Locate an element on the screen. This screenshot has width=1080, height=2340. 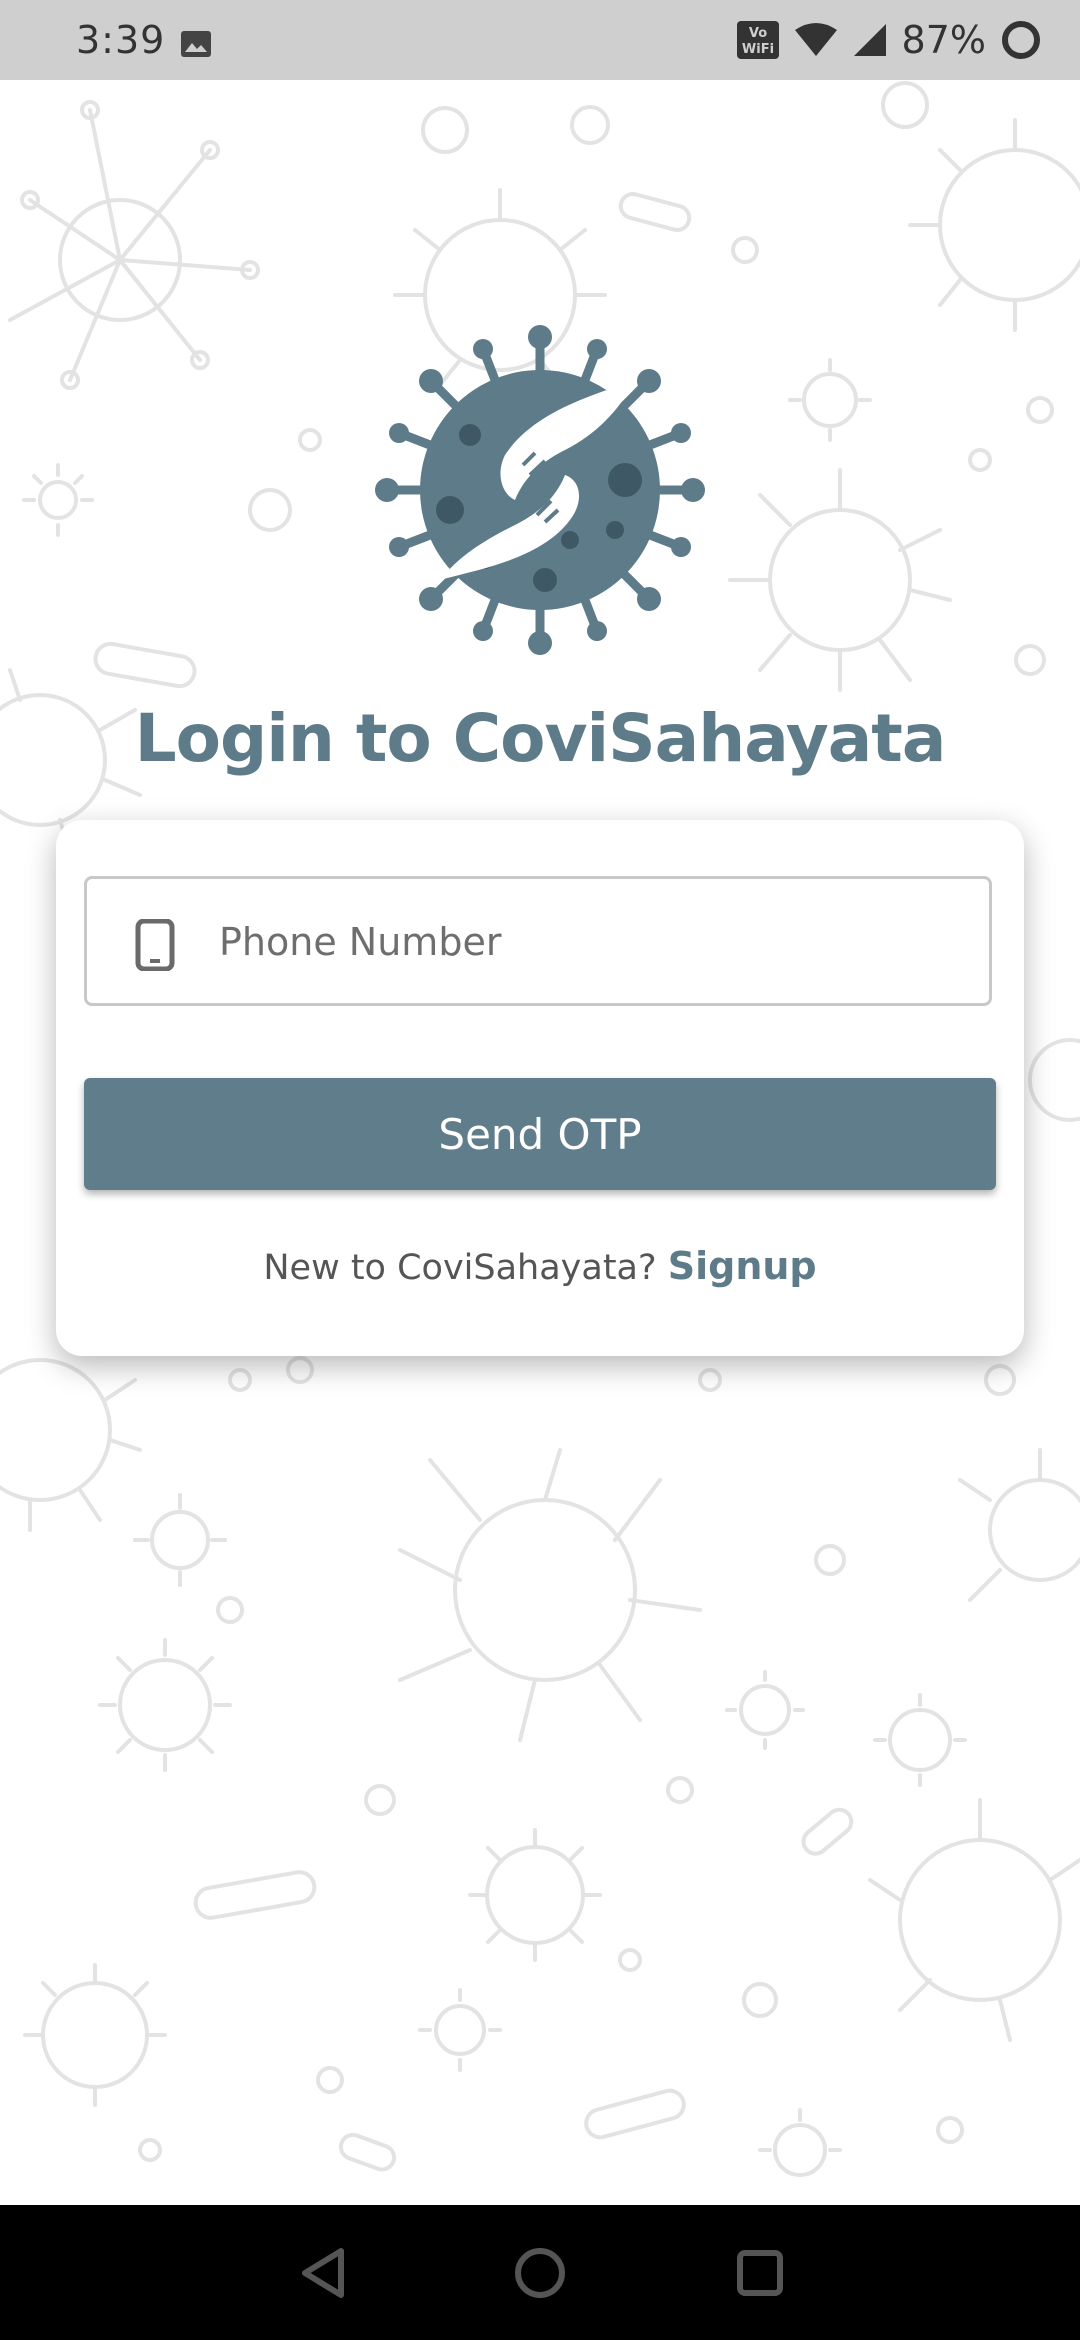
wifi-icon is located at coordinates (815, 39).